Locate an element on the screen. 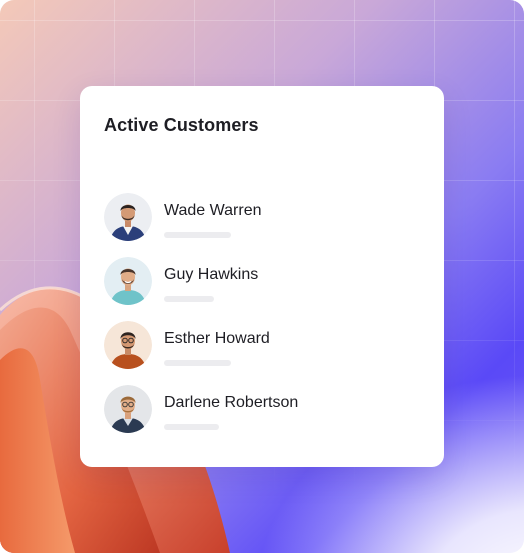  customer-item-wade-warren: Wade Warren is located at coordinates (262, 225).